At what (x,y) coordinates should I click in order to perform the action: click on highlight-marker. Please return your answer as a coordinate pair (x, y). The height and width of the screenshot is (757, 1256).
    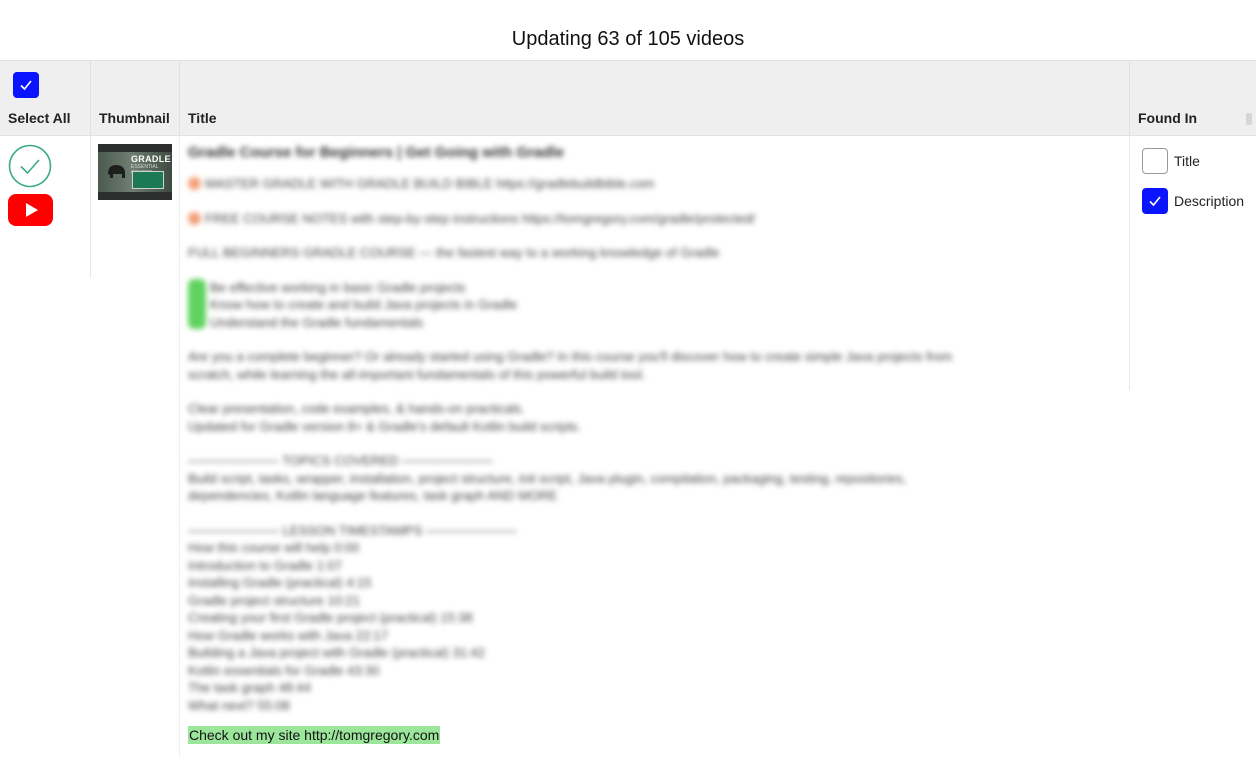
    Looking at the image, I should click on (197, 303).